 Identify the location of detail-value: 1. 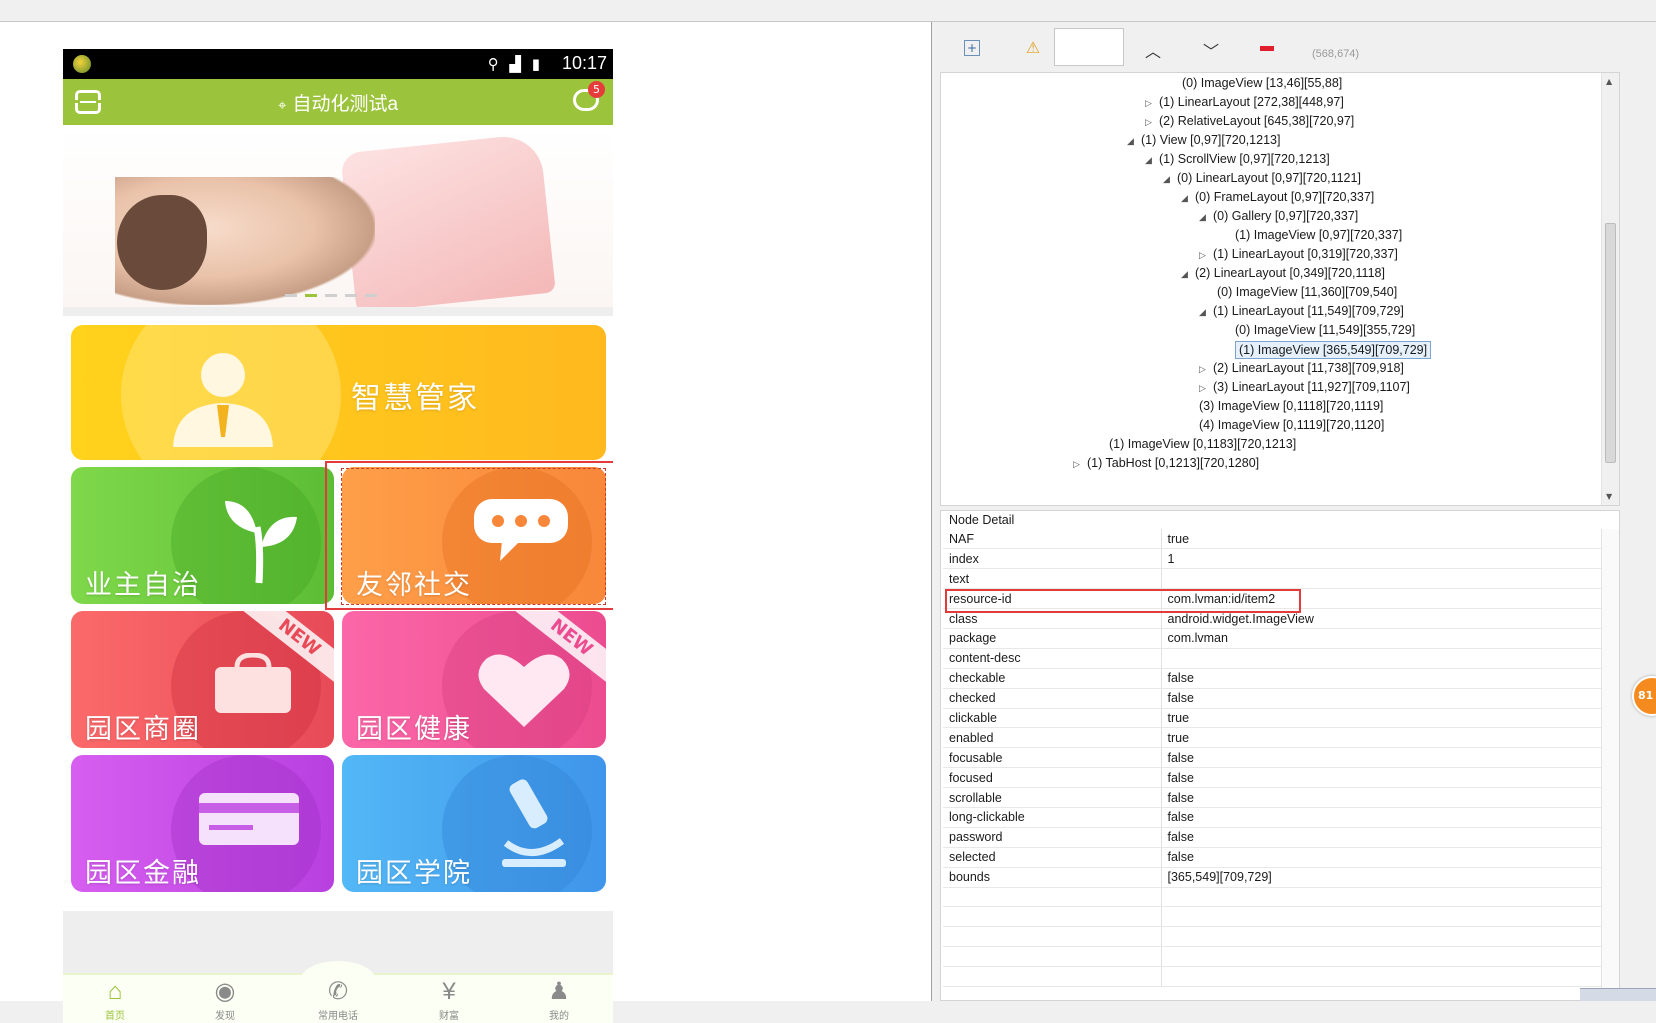
(1390, 559).